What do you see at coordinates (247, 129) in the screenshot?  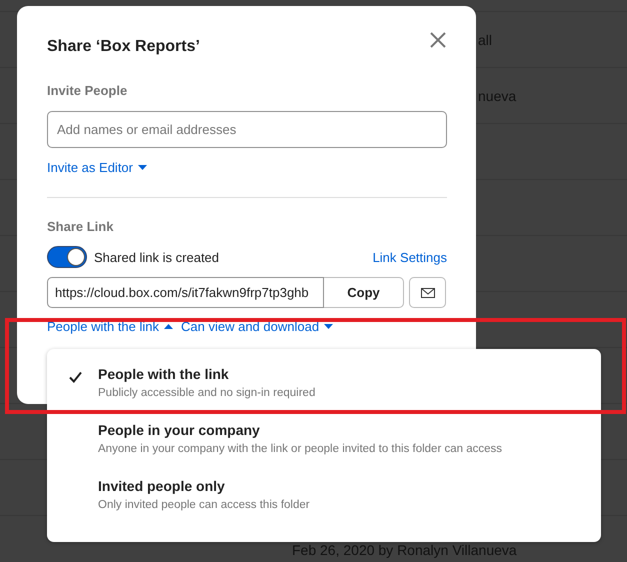 I see `invite-field: Add names or email addresses` at bounding box center [247, 129].